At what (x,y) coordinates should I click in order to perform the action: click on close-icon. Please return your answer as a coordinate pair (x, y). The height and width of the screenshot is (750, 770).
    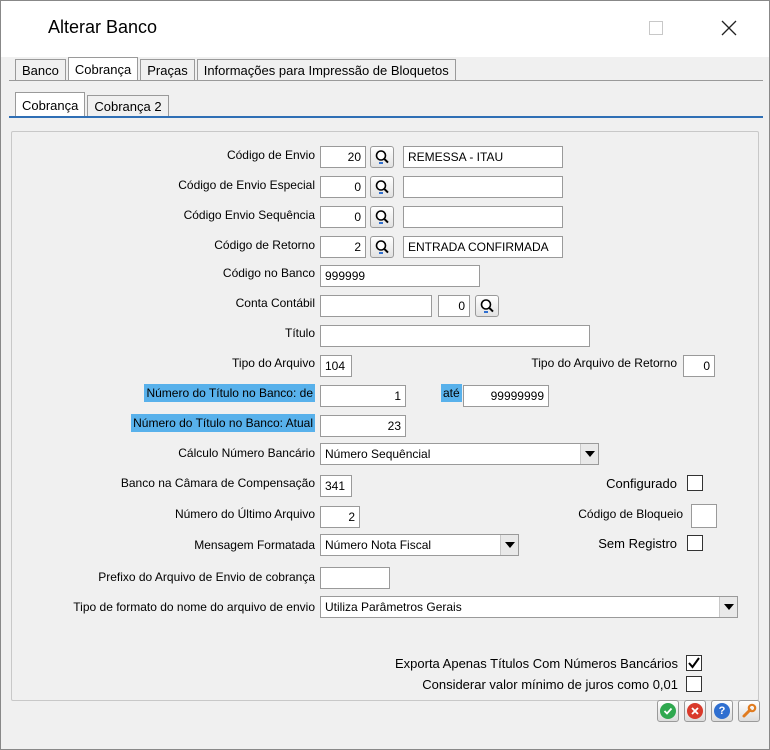
    Looking at the image, I should click on (729, 28).